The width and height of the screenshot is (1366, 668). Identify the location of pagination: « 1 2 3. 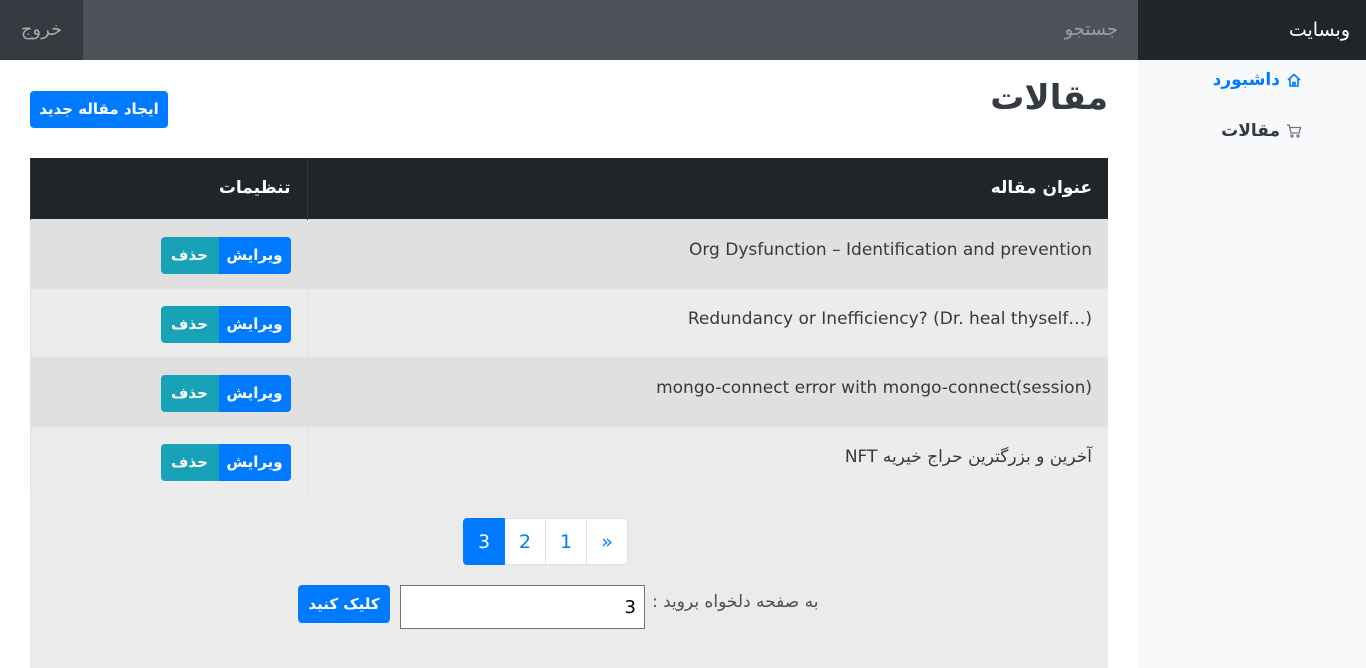
(545, 541).